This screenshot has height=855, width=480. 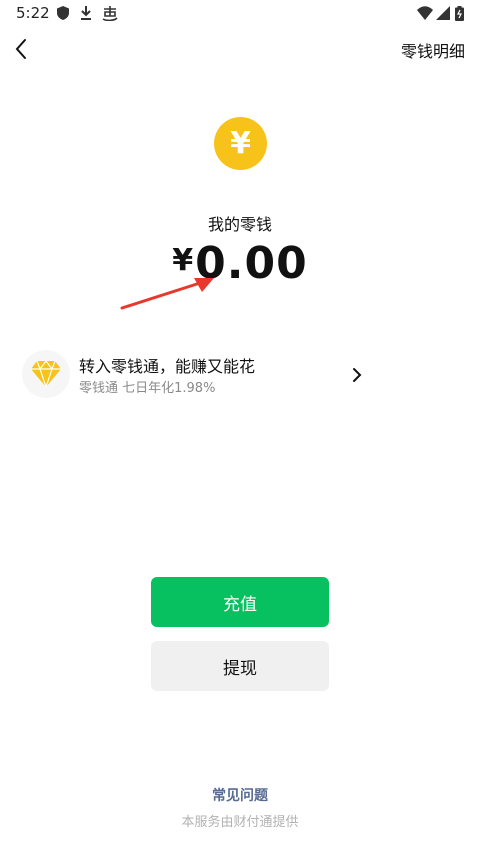 I want to click on diamond-icon, so click(x=46, y=374).